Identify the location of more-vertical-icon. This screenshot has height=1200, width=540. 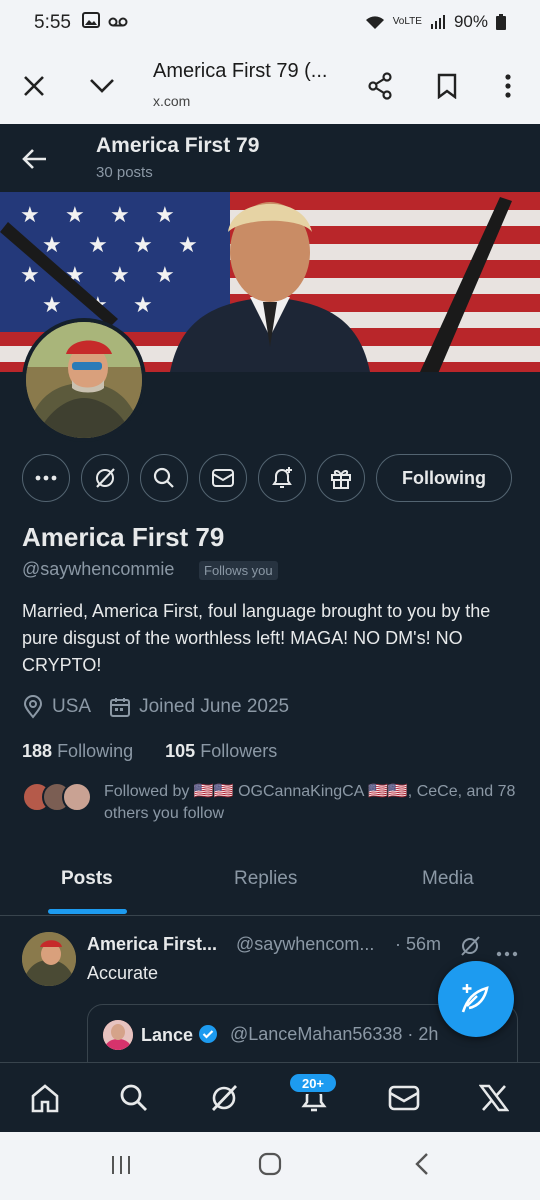
(508, 86).